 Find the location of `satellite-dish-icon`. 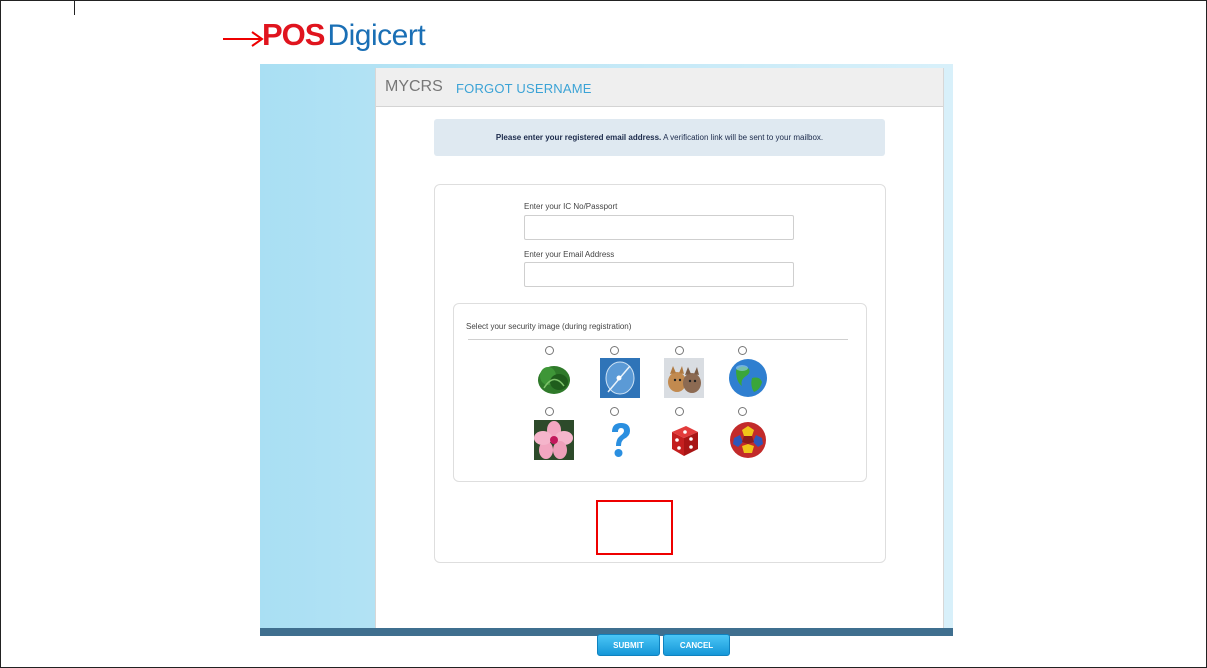

satellite-dish-icon is located at coordinates (620, 378).